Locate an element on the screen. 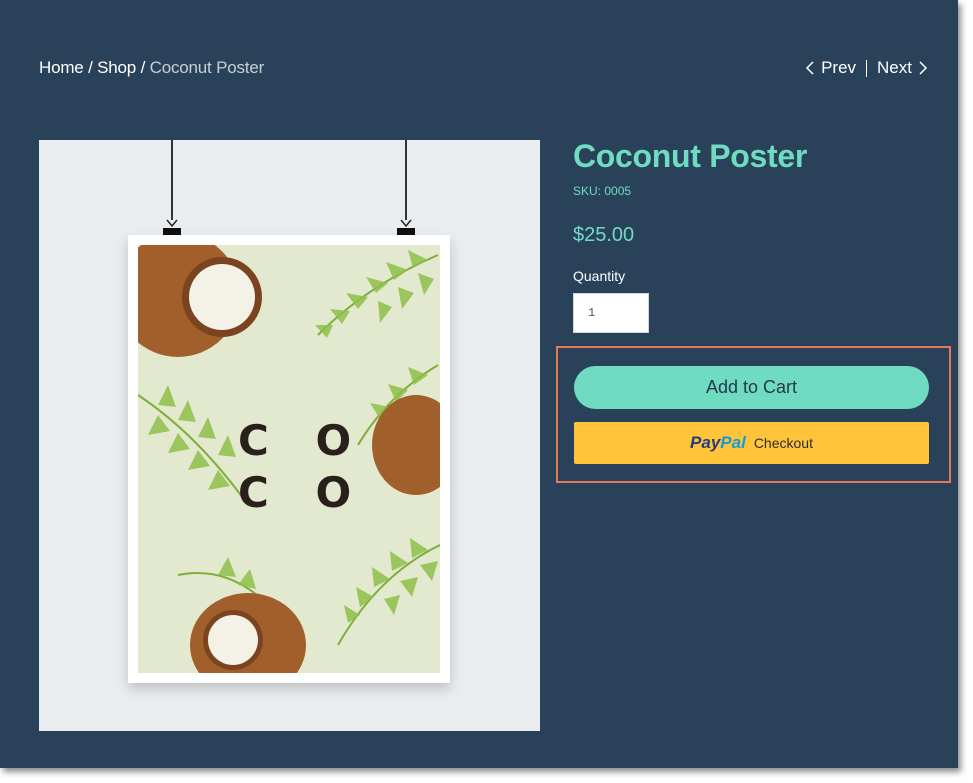  breadcrumb-shop: Shop is located at coordinates (116, 67).